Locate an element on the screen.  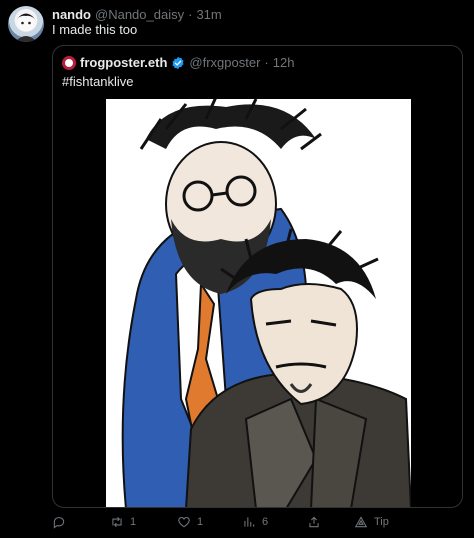
share-icon is located at coordinates (314, 522).